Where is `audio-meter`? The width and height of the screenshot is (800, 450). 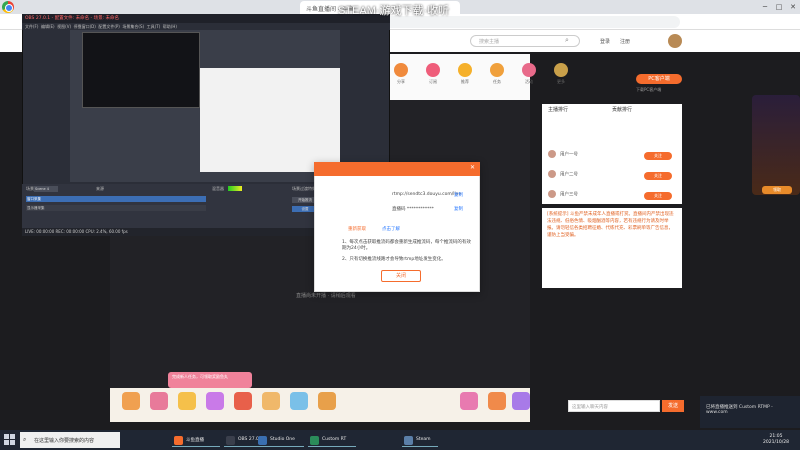 audio-meter is located at coordinates (235, 188).